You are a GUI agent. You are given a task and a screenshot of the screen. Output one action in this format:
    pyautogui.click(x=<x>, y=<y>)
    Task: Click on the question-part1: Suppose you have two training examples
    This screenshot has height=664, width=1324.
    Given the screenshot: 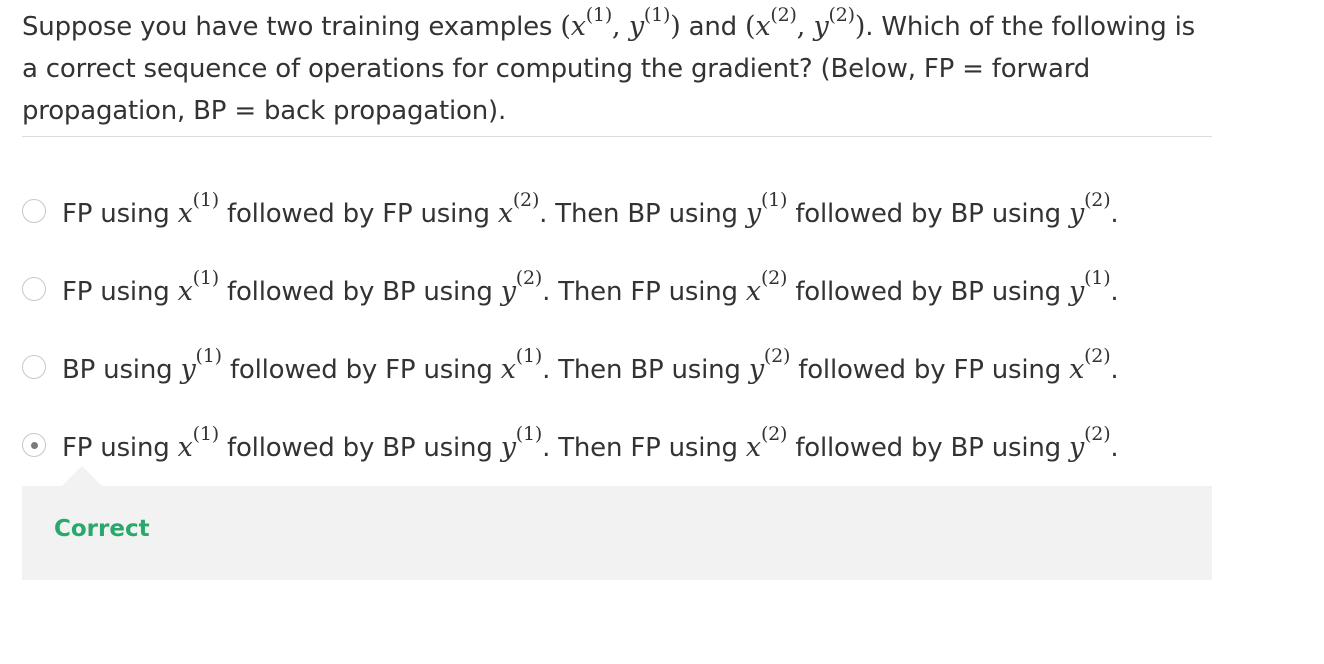 What is the action you would take?
    pyautogui.click(x=291, y=27)
    